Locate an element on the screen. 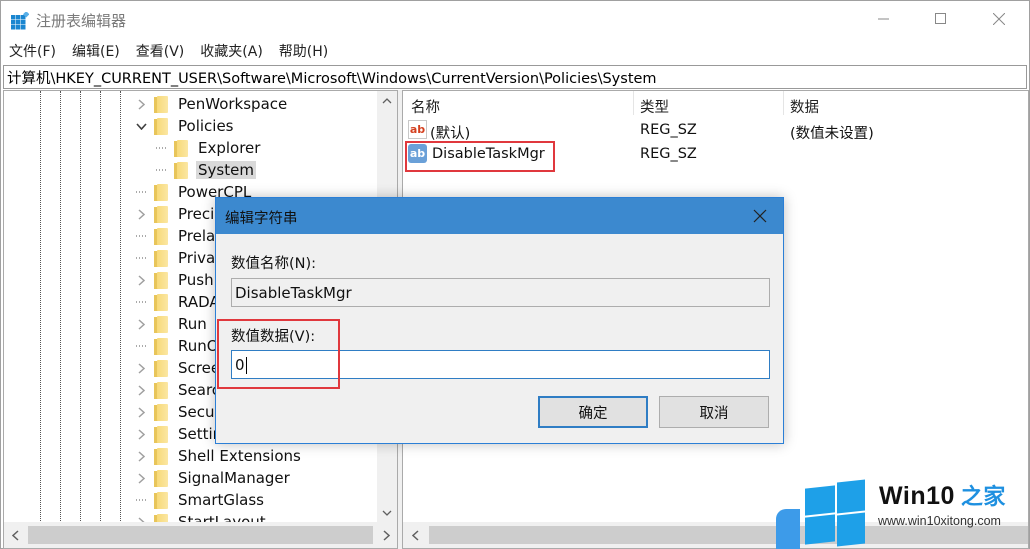  value-name-field: DisableTaskMgr is located at coordinates (500, 292).